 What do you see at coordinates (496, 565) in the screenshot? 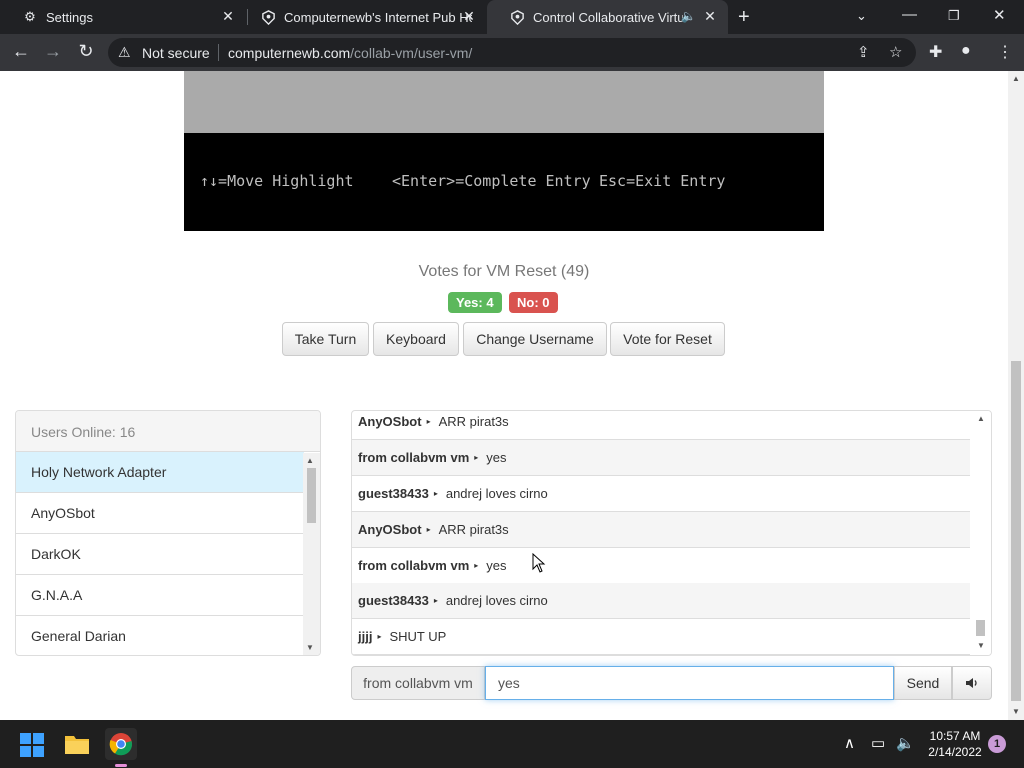
I see `chat-text: yes` at bounding box center [496, 565].